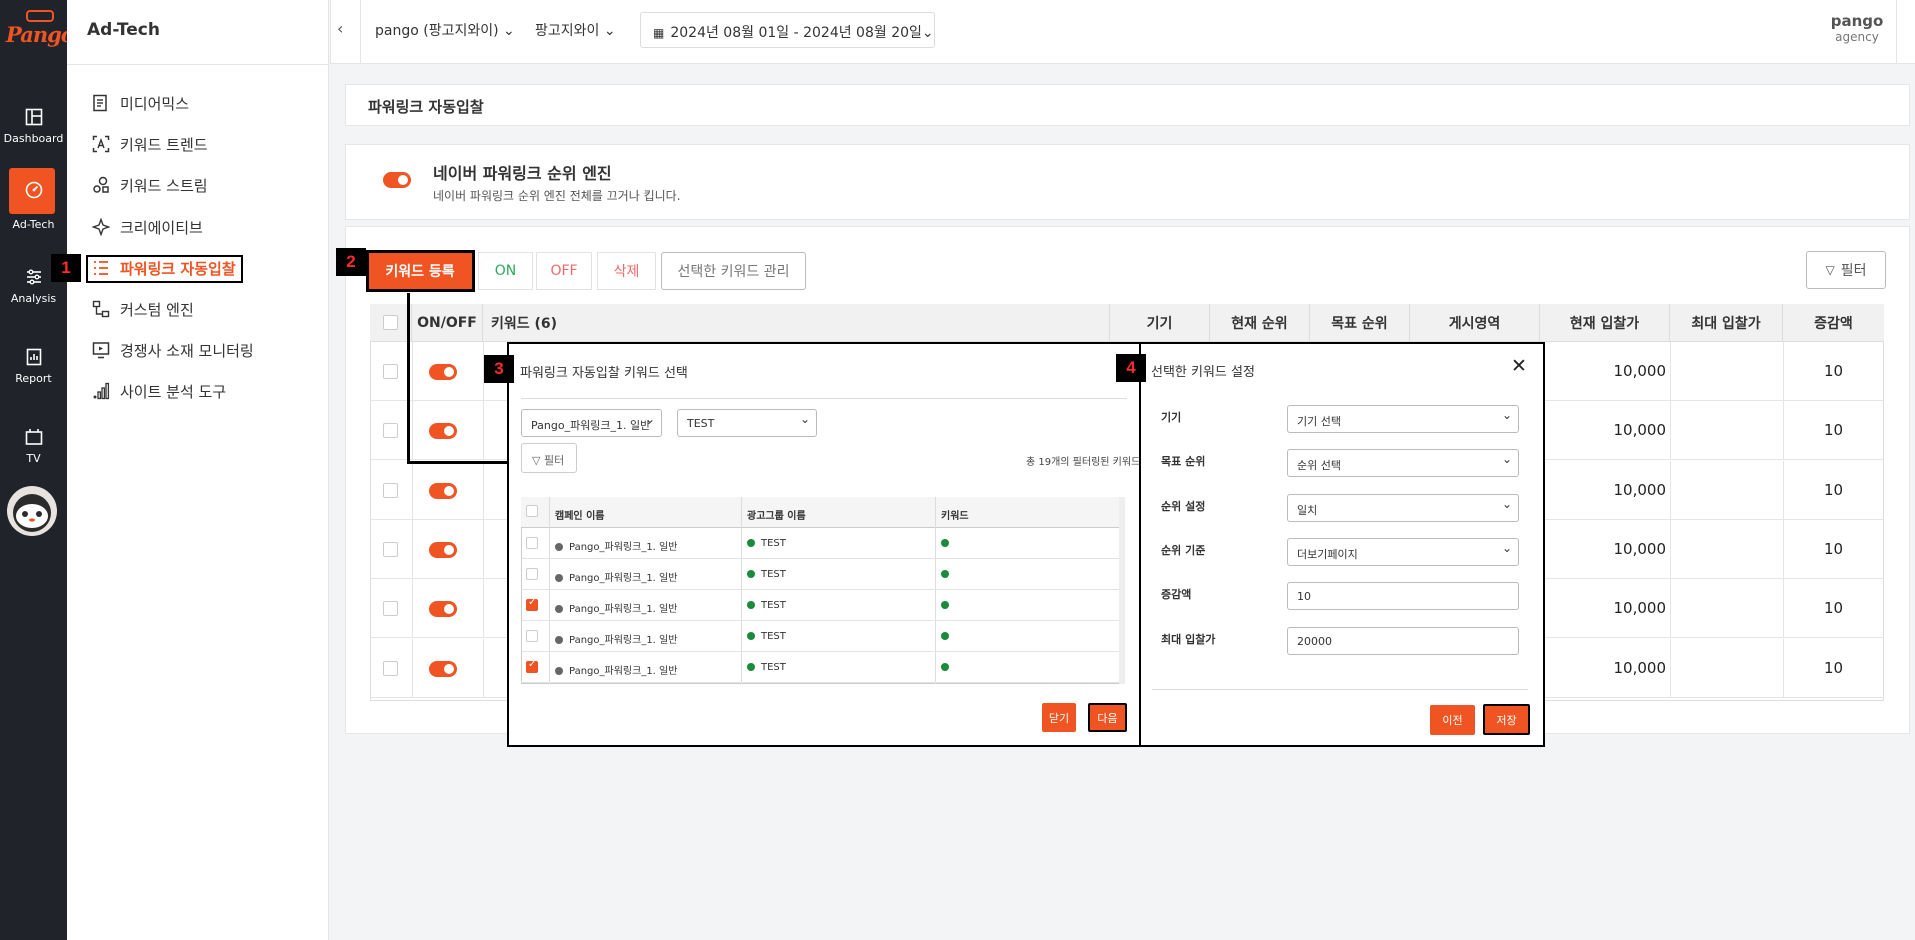 This screenshot has width=1915, height=940. Describe the element at coordinates (733, 271) in the screenshot. I see `manage-selected-button: 선택한 키워드 관리` at that location.